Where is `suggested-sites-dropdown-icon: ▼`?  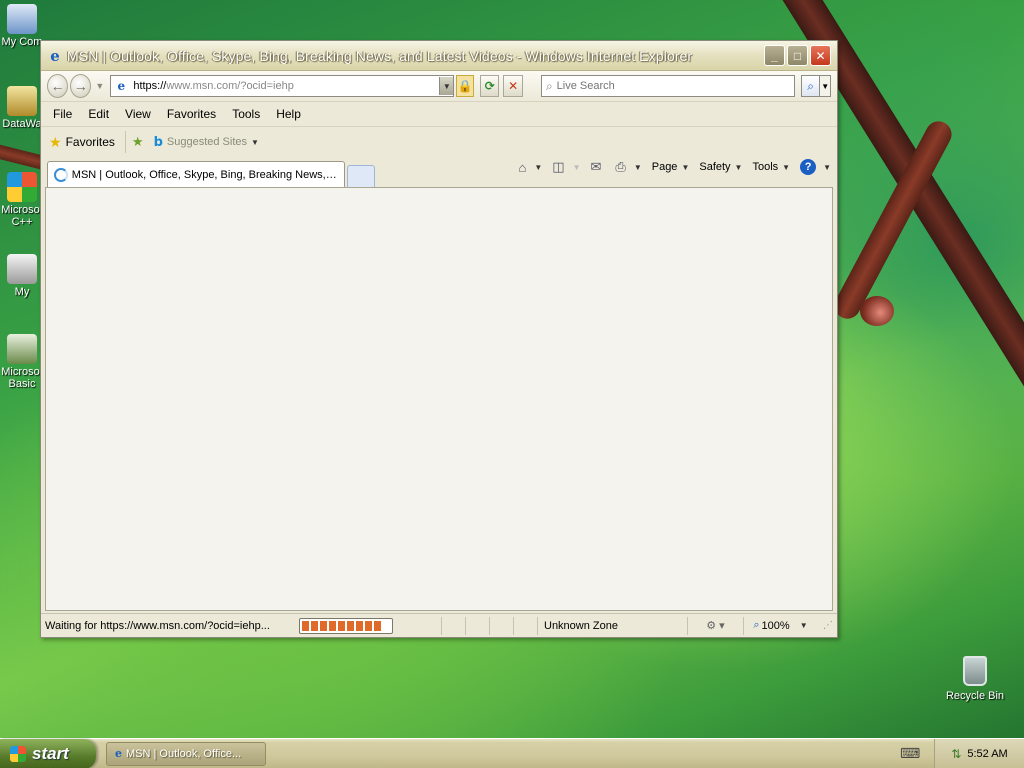 suggested-sites-dropdown-icon: ▼ is located at coordinates (255, 142).